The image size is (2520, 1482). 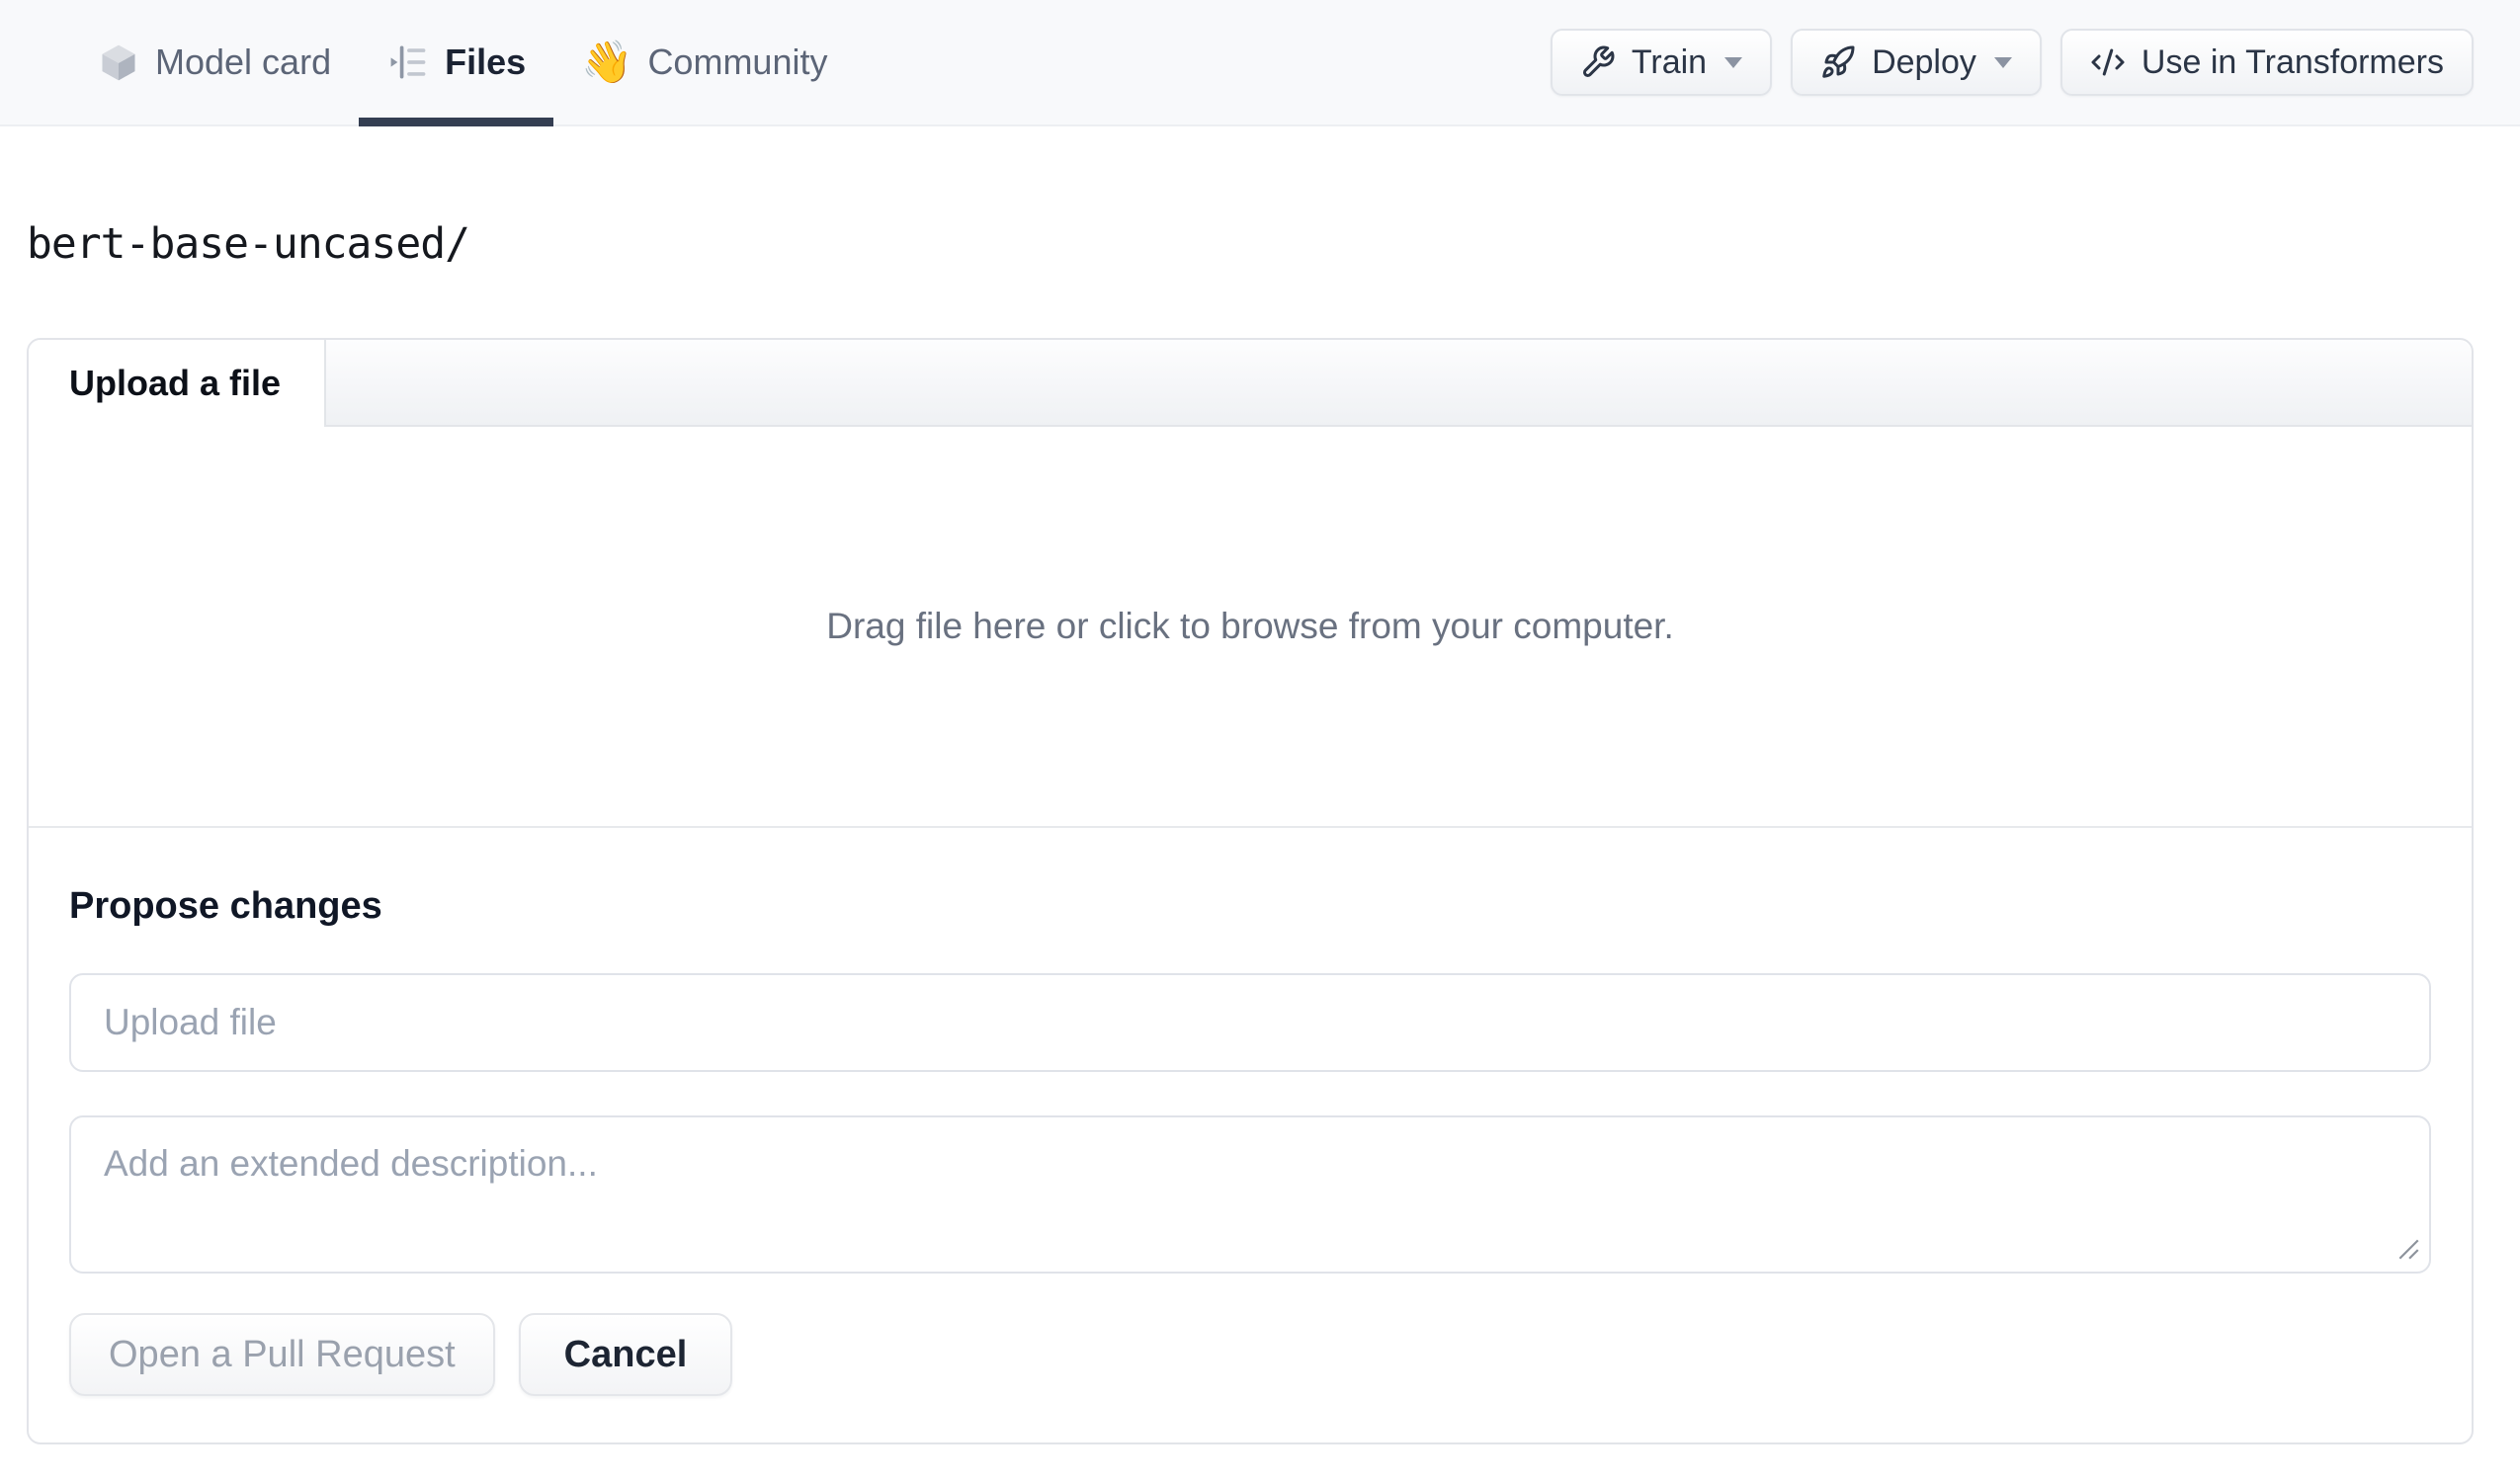 I want to click on tabstrip-filler, so click(x=1399, y=383).